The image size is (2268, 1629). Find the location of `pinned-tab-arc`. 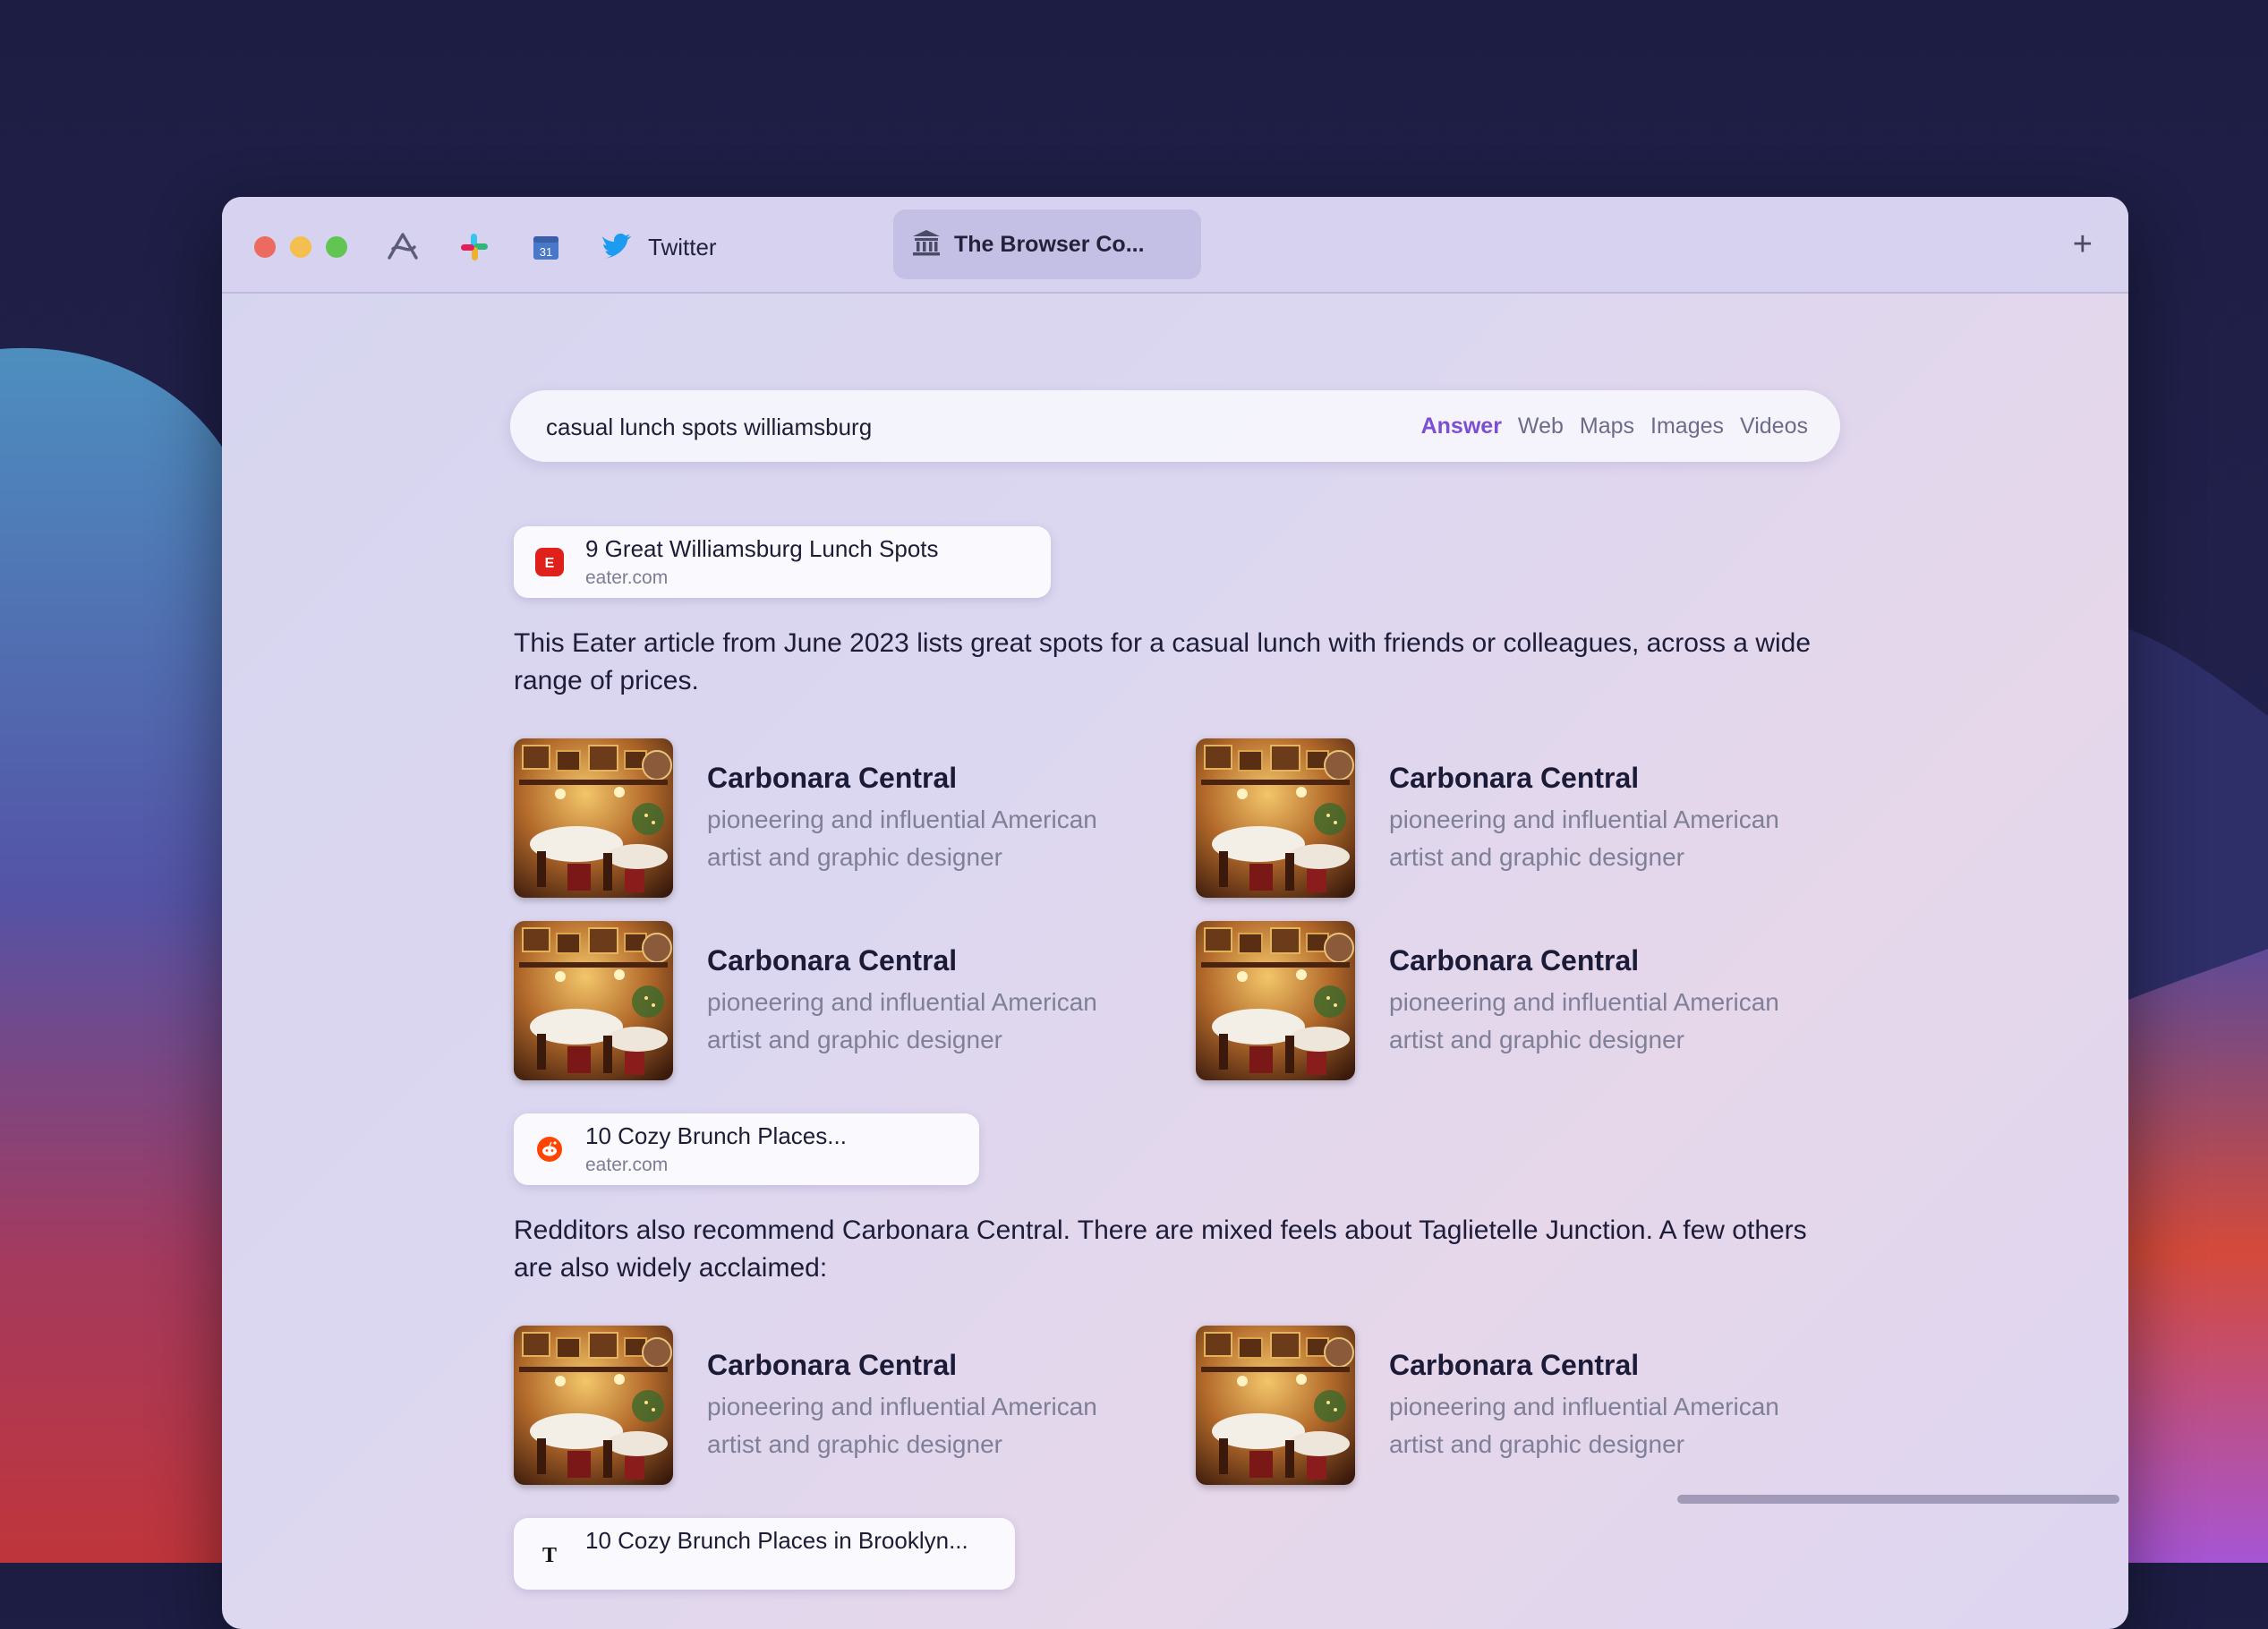

pinned-tab-arc is located at coordinates (403, 247).